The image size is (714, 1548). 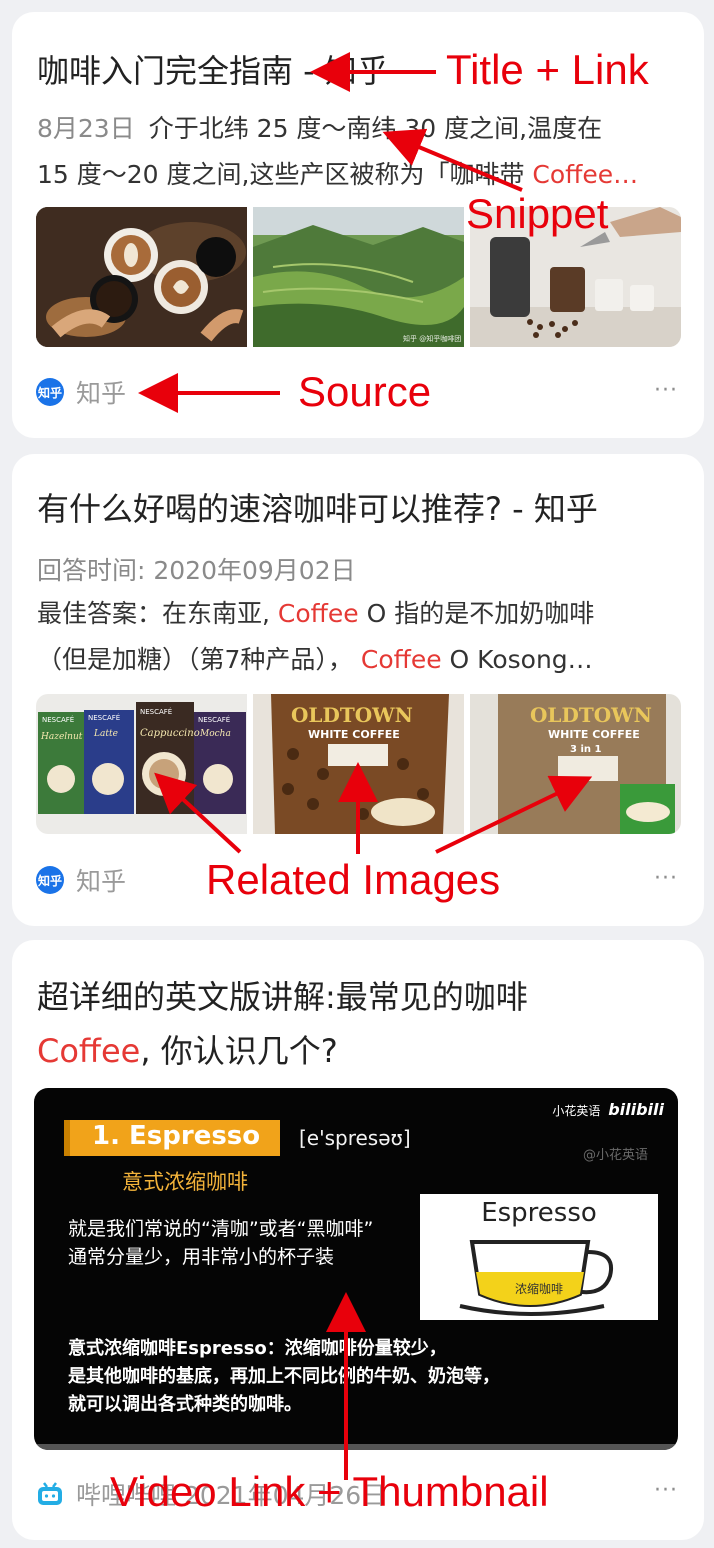 What do you see at coordinates (576, 1111) in the screenshot?
I see `brand-text: 小花英语` at bounding box center [576, 1111].